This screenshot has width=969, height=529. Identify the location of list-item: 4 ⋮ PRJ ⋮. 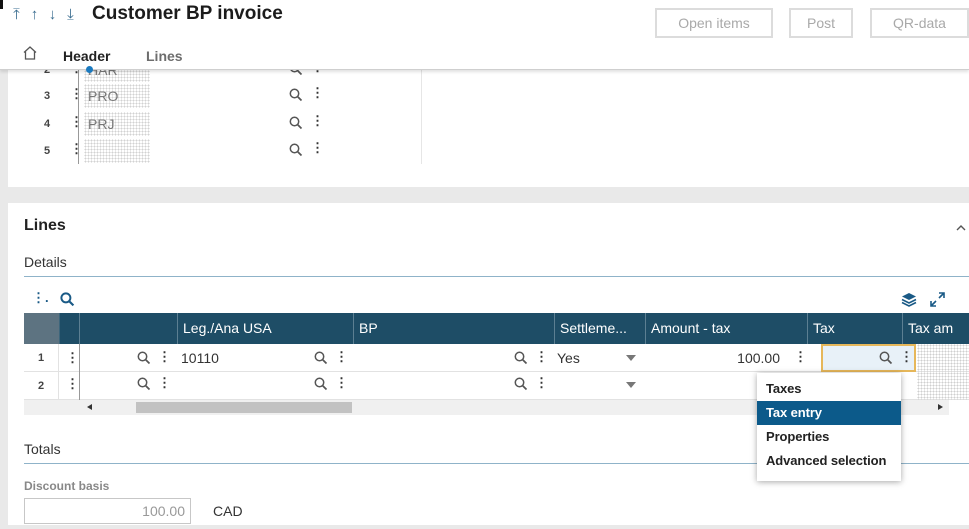
(227, 124).